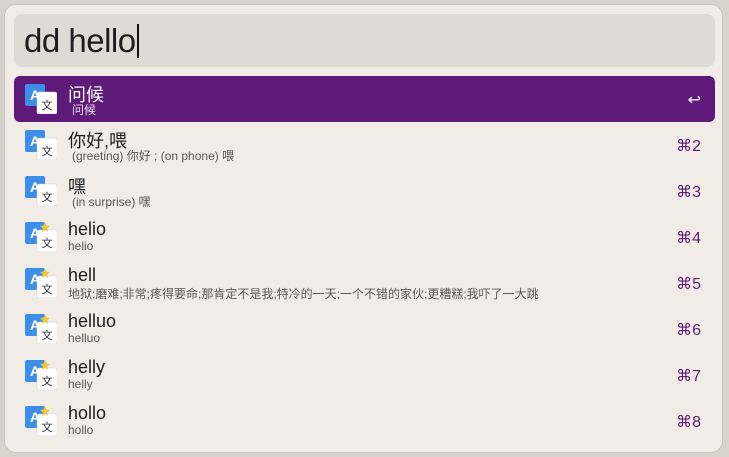  Describe the element at coordinates (688, 238) in the screenshot. I see `shortcut-hint: ⌘4` at that location.